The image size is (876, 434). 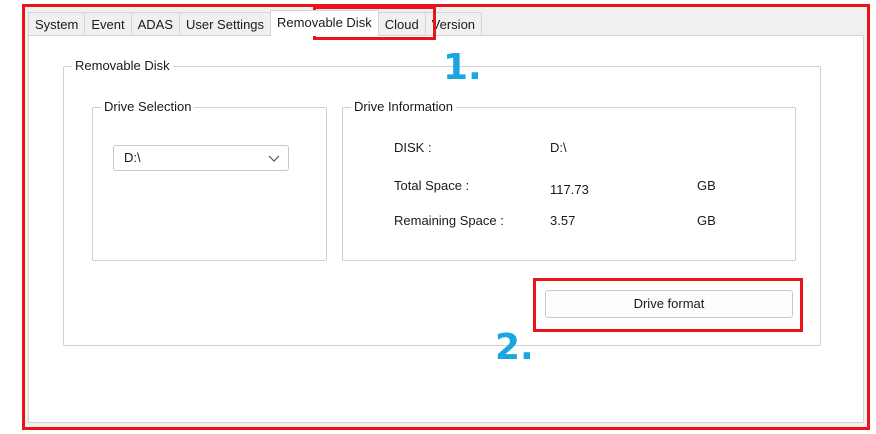 I want to click on highlight-drive-format-button, so click(x=668, y=305).